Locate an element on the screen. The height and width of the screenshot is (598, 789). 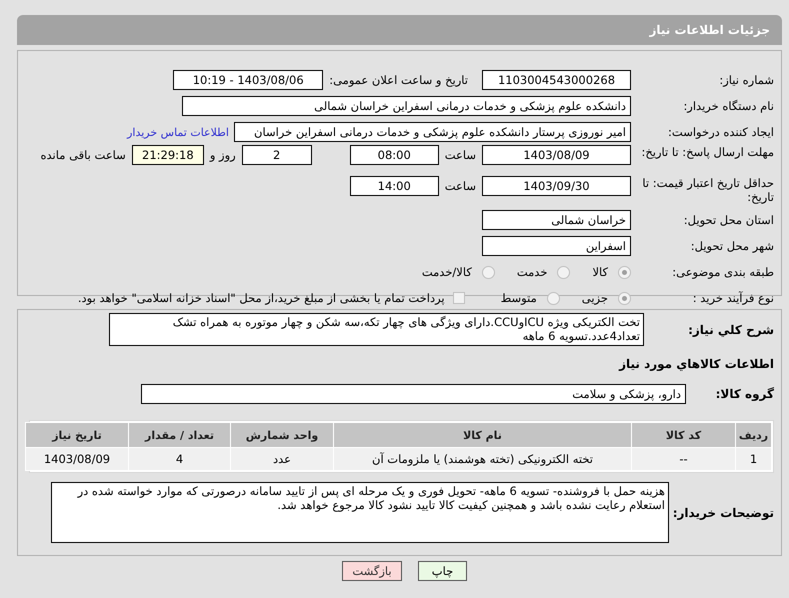
checkbox-label: پرداخت تمام یا بخشی از مبلغ خرید،از محل "اسناد خزانه اسلامی" خواهد بود. is located at coordinates (261, 298).